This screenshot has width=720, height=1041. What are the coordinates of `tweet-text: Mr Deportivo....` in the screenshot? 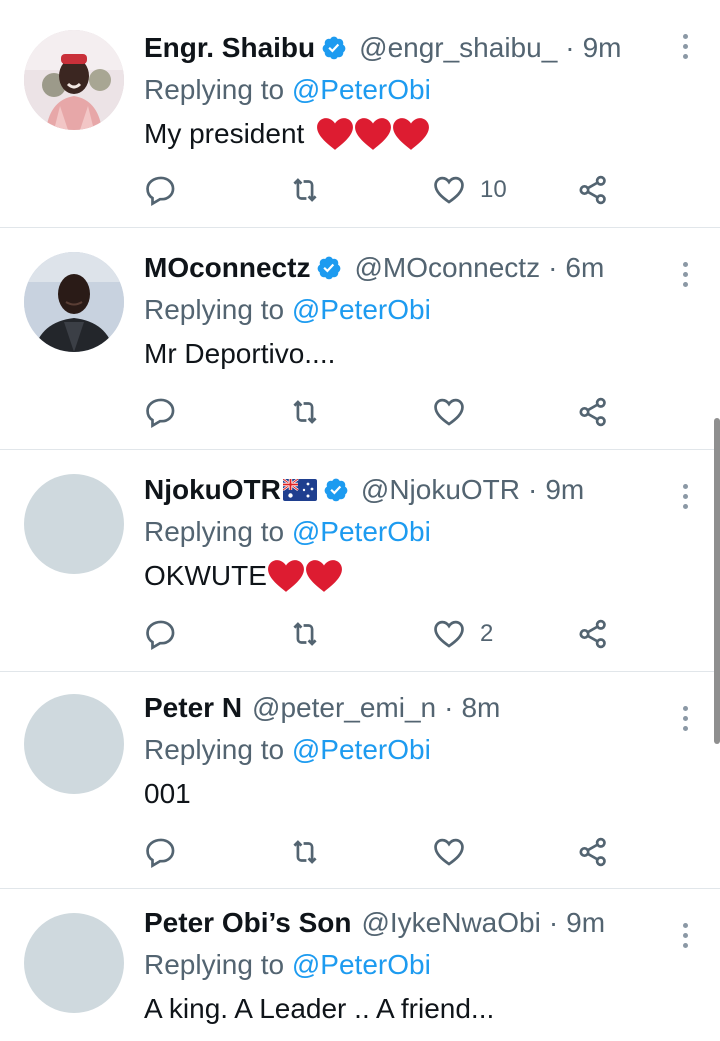 It's located at (407, 354).